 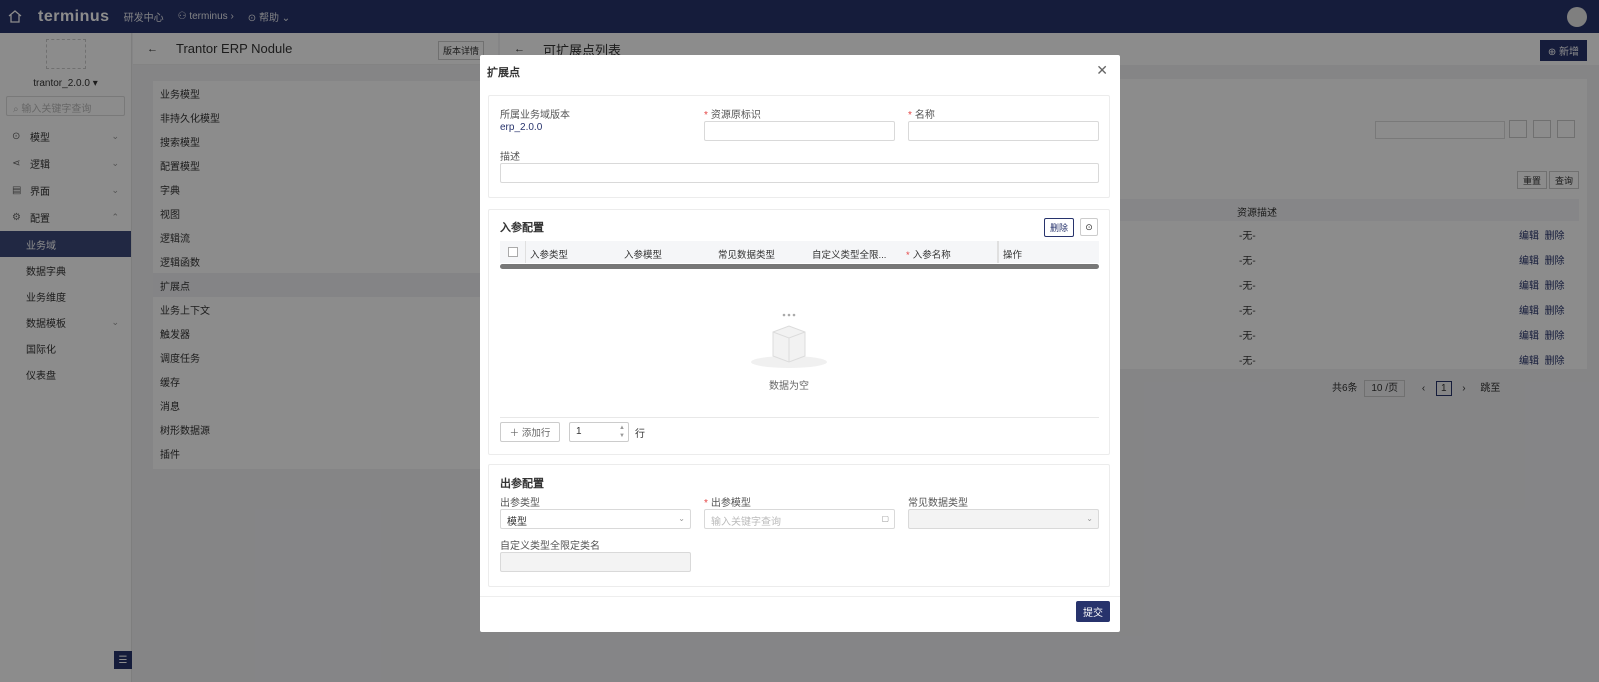 I want to click on resource-id-label: * 资源原标识, so click(x=732, y=115).